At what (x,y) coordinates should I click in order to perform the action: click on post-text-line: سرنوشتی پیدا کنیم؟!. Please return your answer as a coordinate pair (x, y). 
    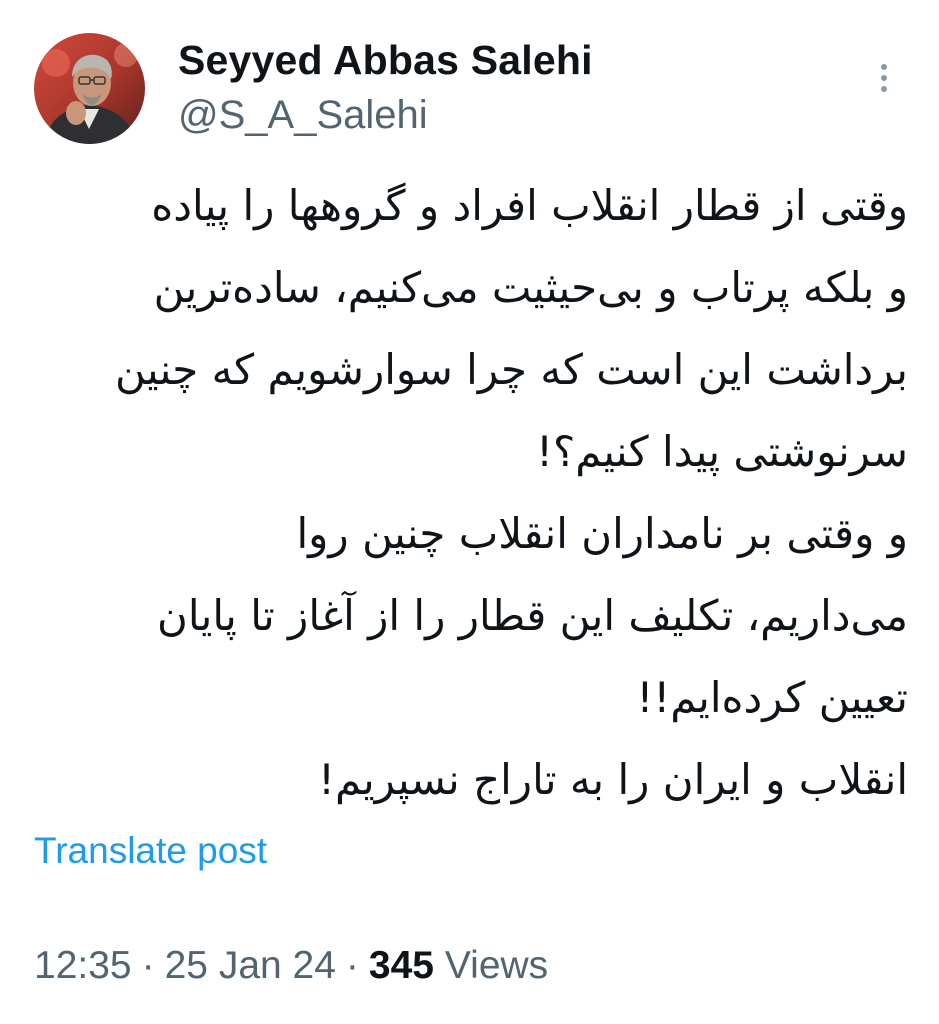
    Looking at the image, I should click on (722, 451).